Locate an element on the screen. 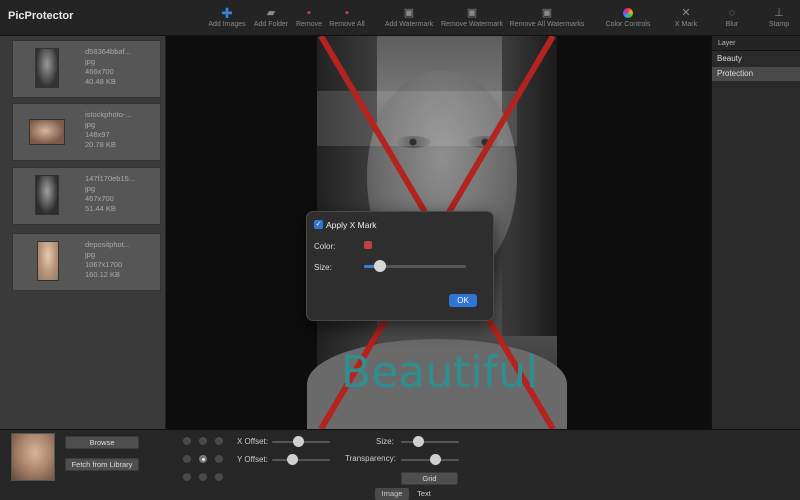 This screenshot has height=500, width=800. image-dimensions: 467x700 is located at coordinates (99, 198).